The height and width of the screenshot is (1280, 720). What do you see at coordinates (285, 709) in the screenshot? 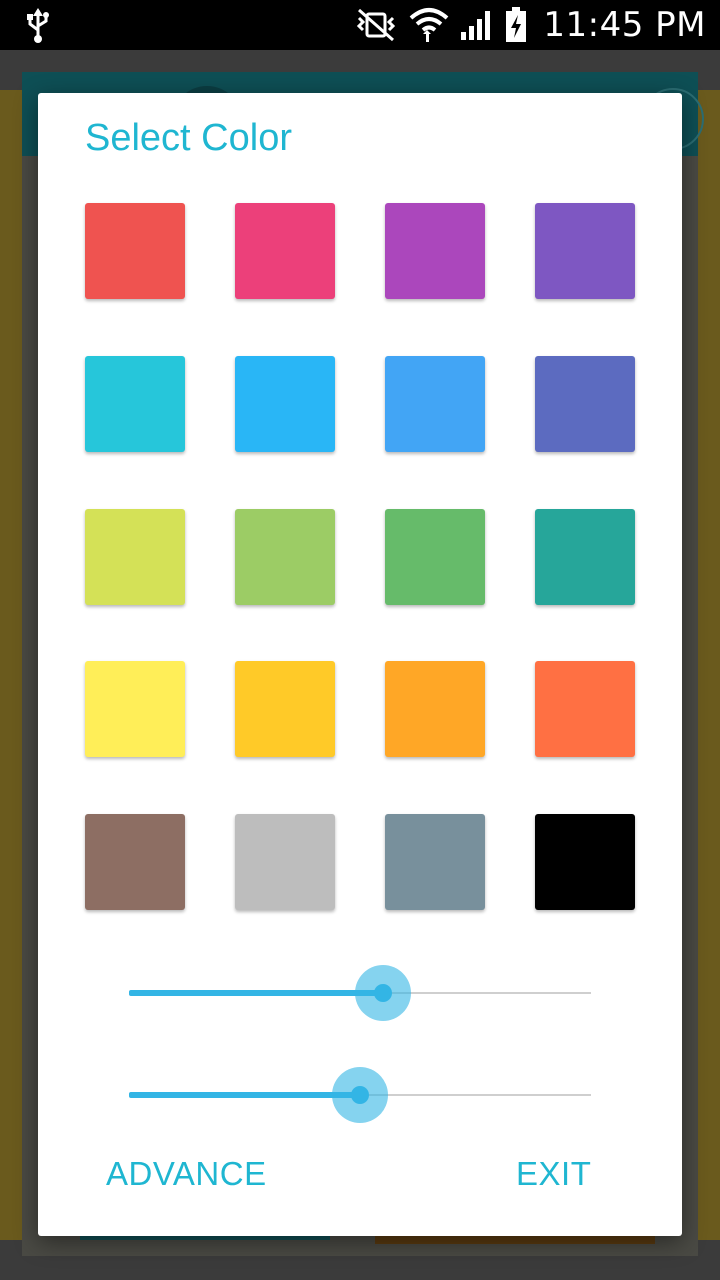
I see `color-swatch-amber` at bounding box center [285, 709].